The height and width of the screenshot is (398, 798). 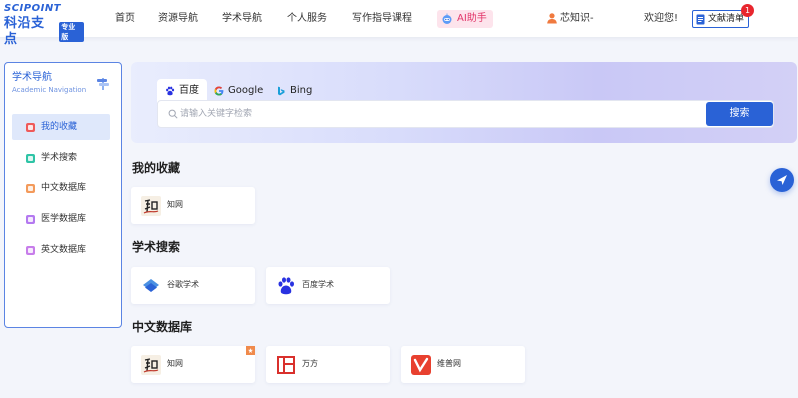 I want to click on sidebar-item-label: 中文数据库, so click(x=64, y=188).